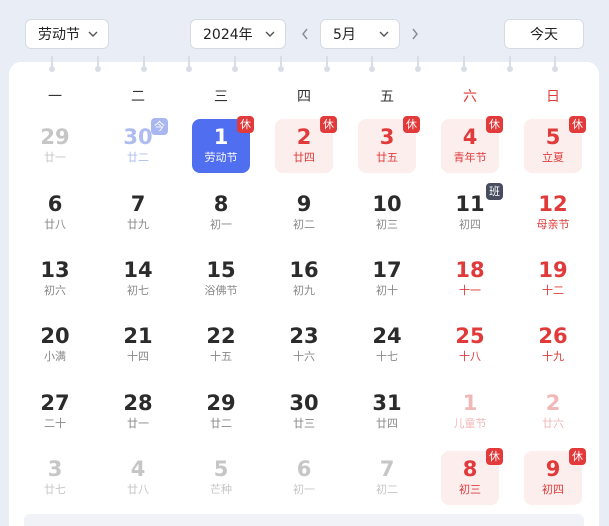 The width and height of the screenshot is (609, 526). Describe the element at coordinates (55, 270) in the screenshot. I see `day-number: 13` at that location.